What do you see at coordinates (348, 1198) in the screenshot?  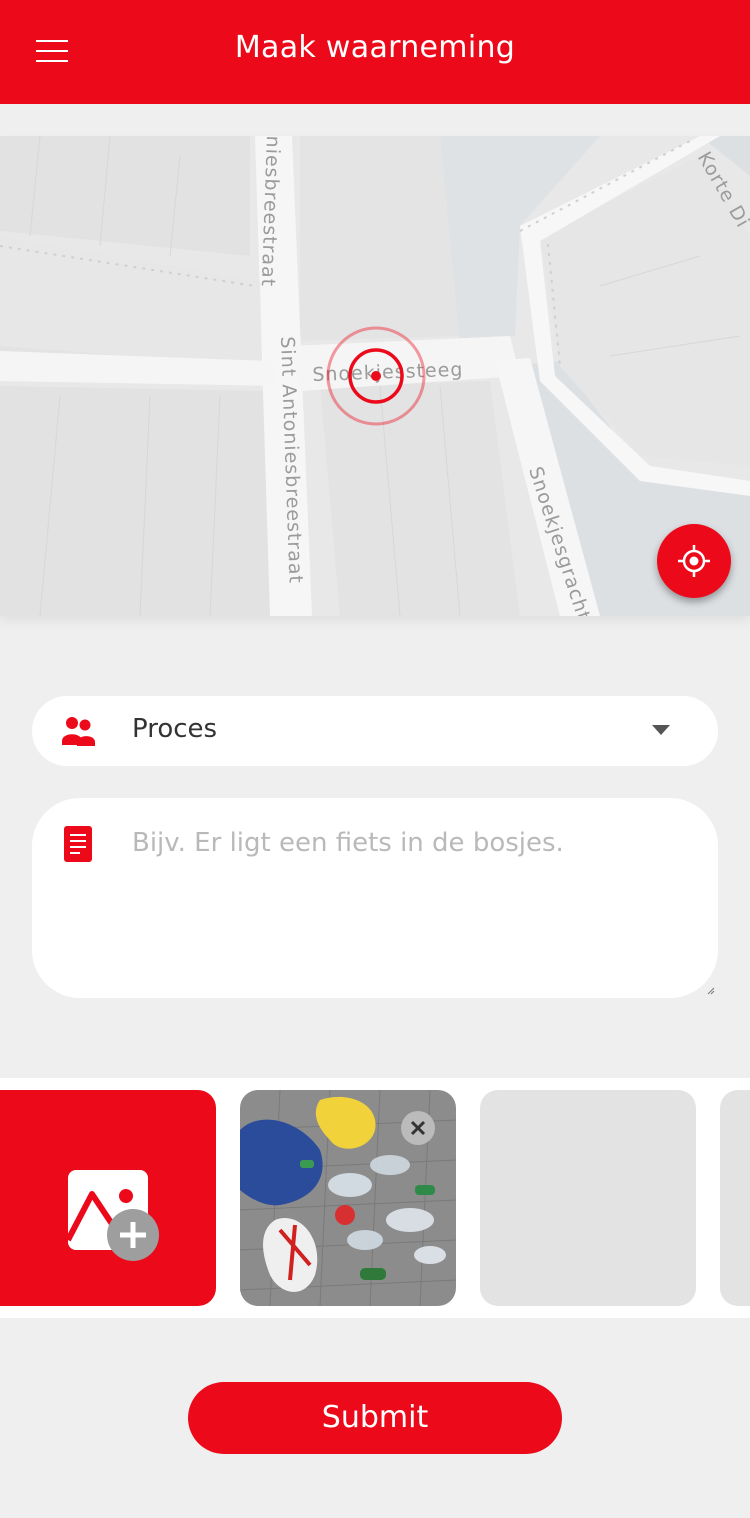 I see `photo-thumbnail` at bounding box center [348, 1198].